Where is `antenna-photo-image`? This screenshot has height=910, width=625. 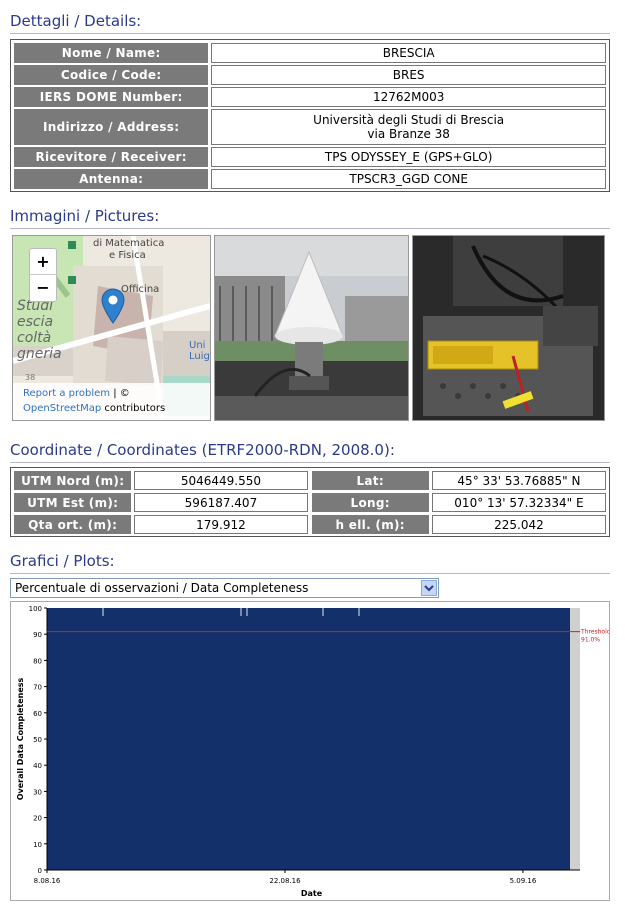 antenna-photo-image is located at coordinates (311, 328).